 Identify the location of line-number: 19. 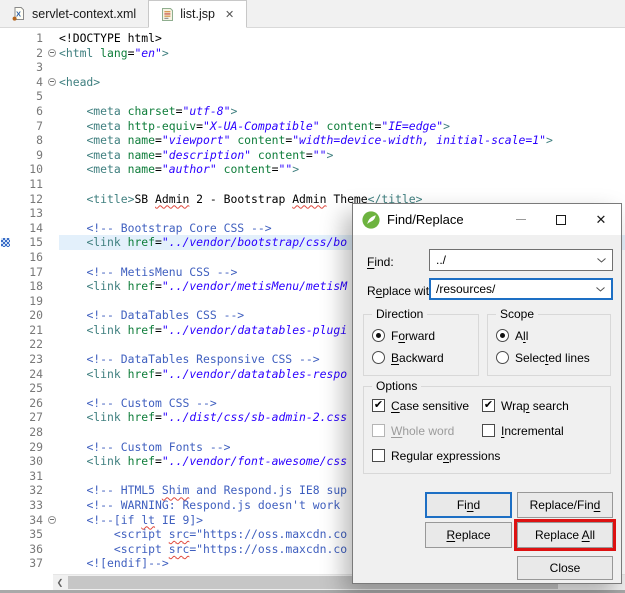
(36, 300).